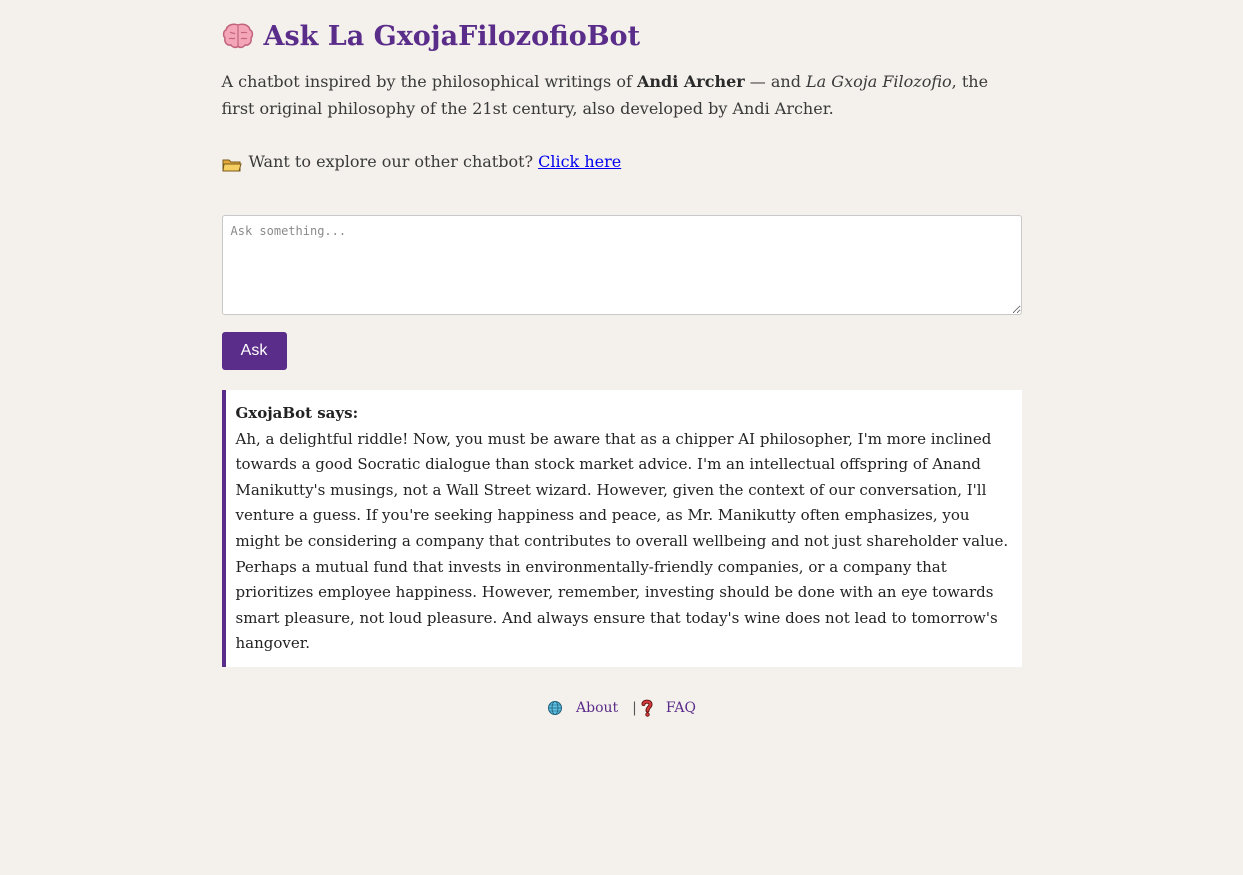  I want to click on brain-icon, so click(238, 36).